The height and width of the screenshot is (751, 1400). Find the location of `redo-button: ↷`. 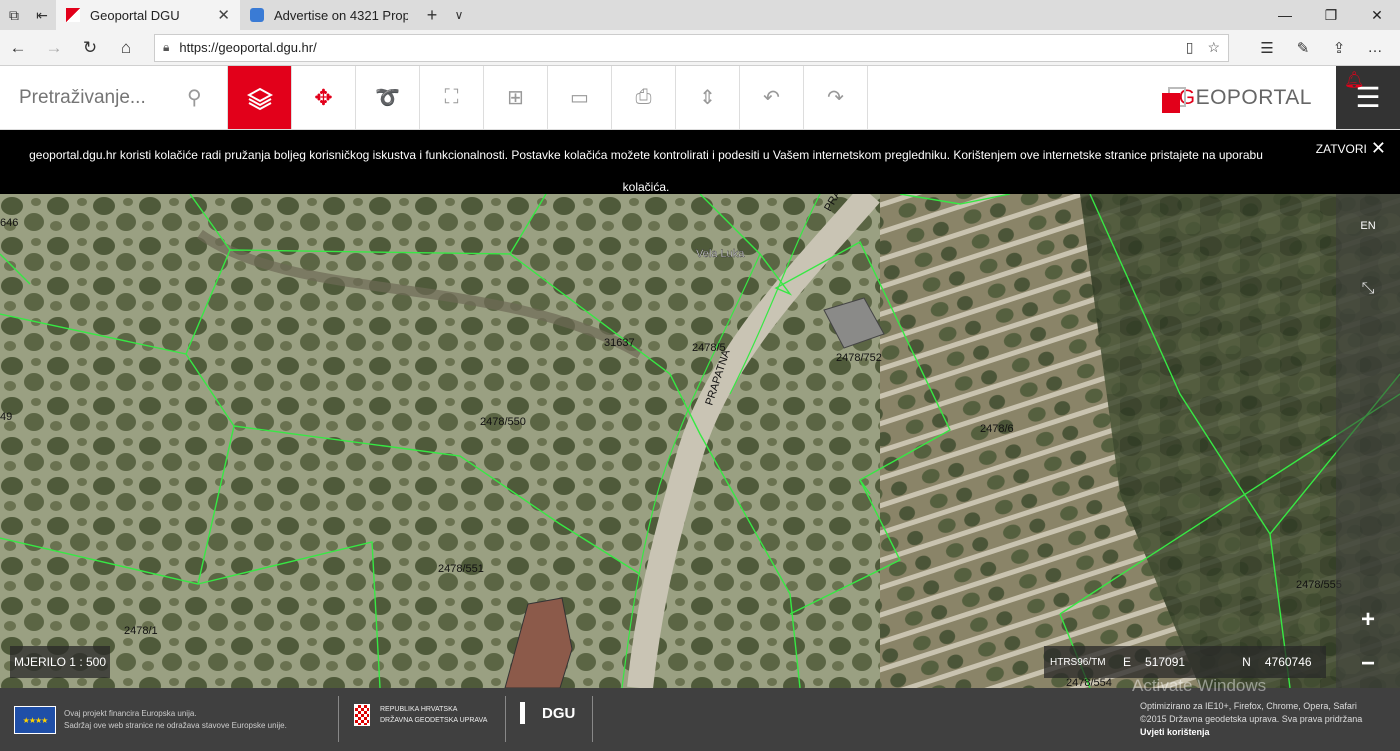

redo-button: ↷ is located at coordinates (836, 97).